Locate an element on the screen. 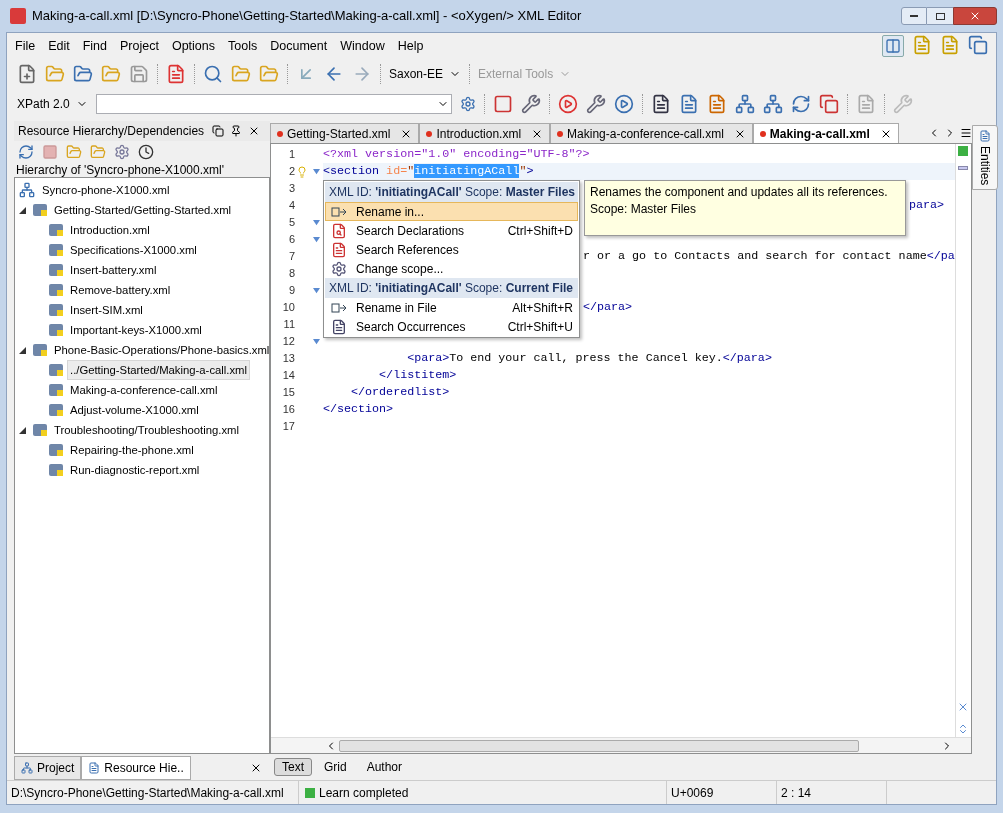 This screenshot has width=1003, height=813. menu-item: Rename in File Alt+Shift+R is located at coordinates (451, 307).